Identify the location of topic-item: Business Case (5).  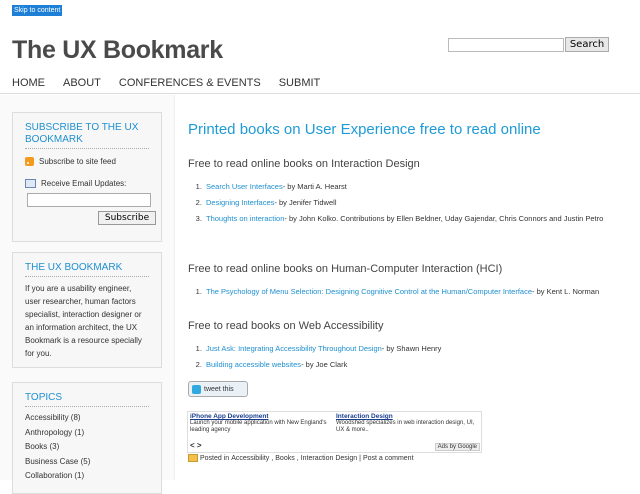
(87, 462).